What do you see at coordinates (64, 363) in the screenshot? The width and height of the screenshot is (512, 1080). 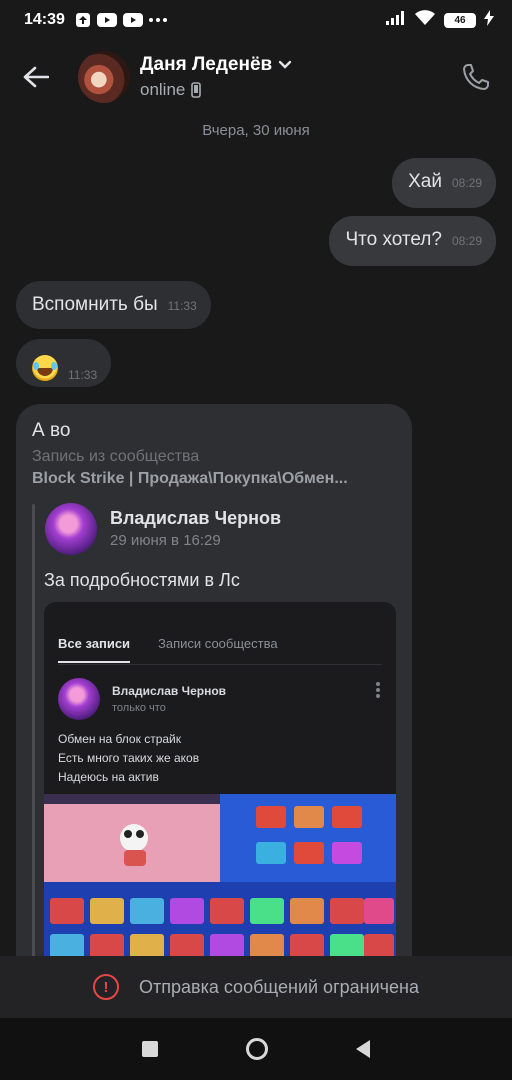 I see `message-bubble-incoming: 11:33` at bounding box center [64, 363].